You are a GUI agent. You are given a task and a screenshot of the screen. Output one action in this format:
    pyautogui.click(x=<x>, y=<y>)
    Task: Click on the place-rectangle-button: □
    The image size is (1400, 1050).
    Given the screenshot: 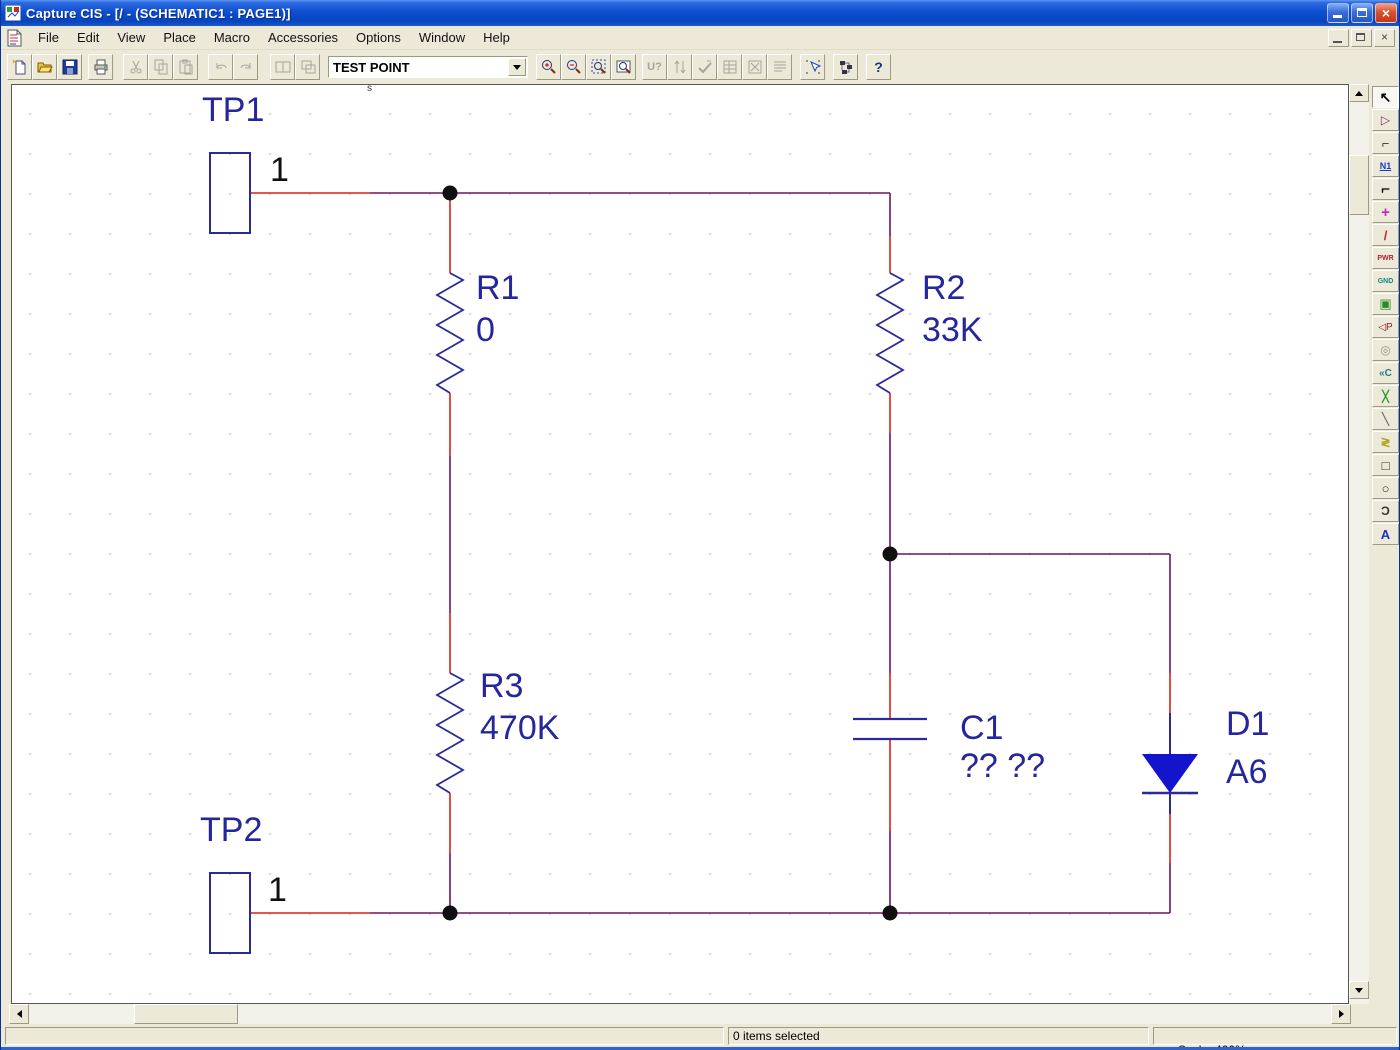 What is the action you would take?
    pyautogui.click(x=1385, y=465)
    